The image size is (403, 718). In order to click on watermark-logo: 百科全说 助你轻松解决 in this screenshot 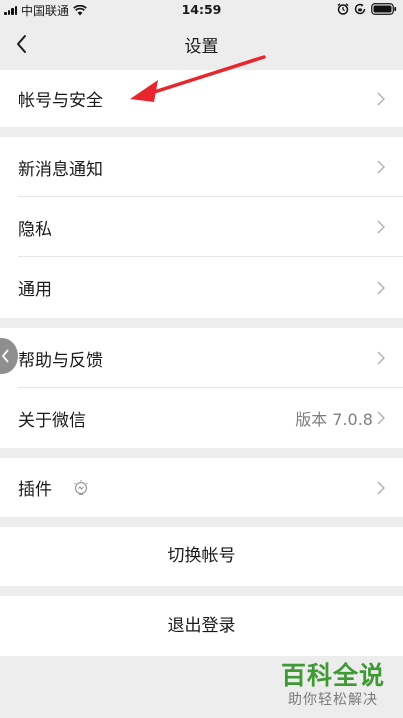, I will do `click(333, 685)`.